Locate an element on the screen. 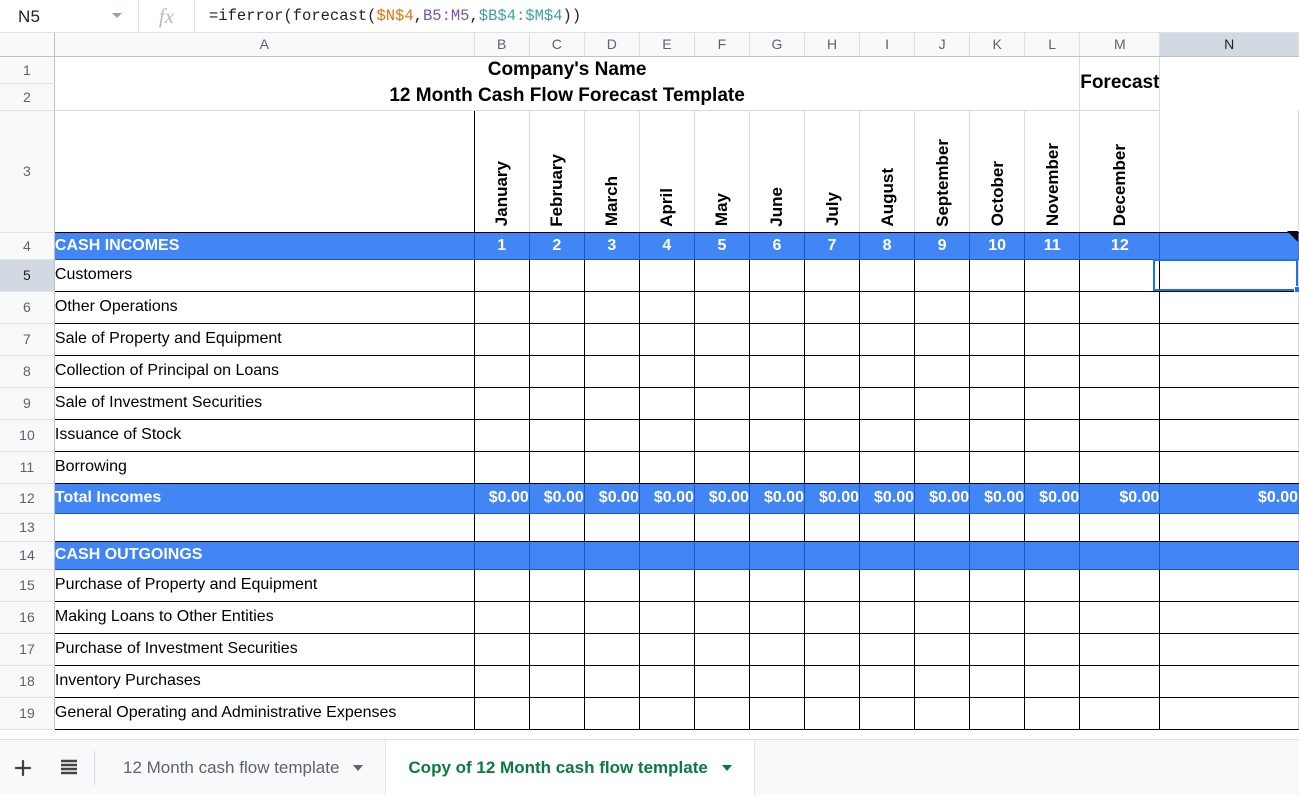 This screenshot has height=796, width=1299. month-header-november: November is located at coordinates (1052, 171).